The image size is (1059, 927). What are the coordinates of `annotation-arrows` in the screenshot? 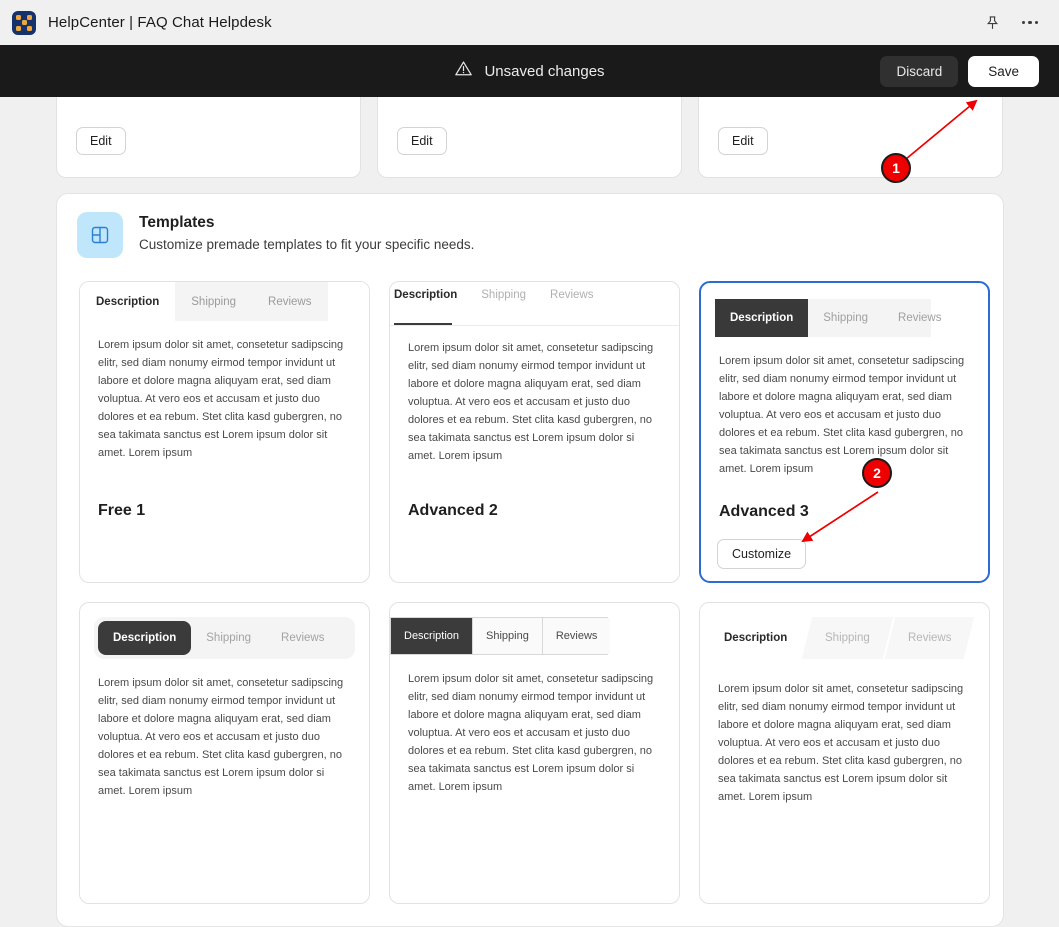 It's located at (889, 321).